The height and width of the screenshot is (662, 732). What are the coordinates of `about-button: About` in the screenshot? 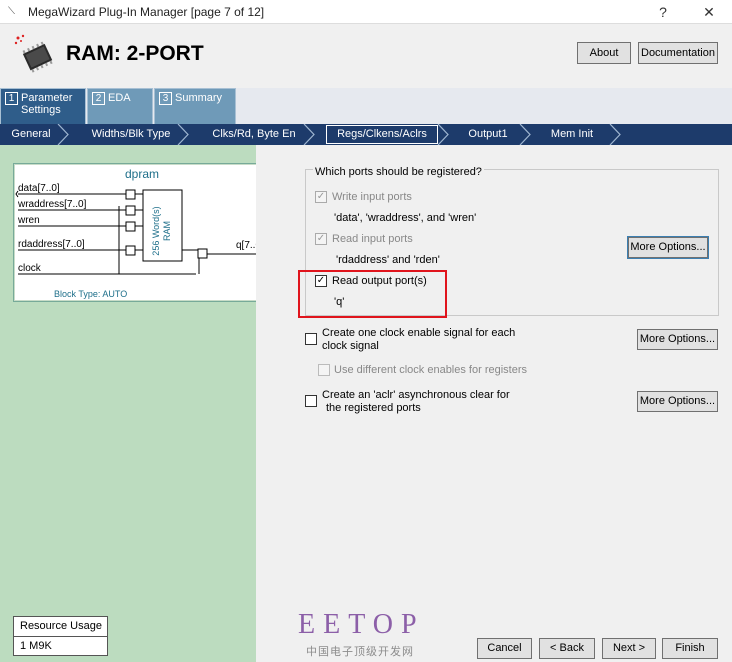 It's located at (604, 53).